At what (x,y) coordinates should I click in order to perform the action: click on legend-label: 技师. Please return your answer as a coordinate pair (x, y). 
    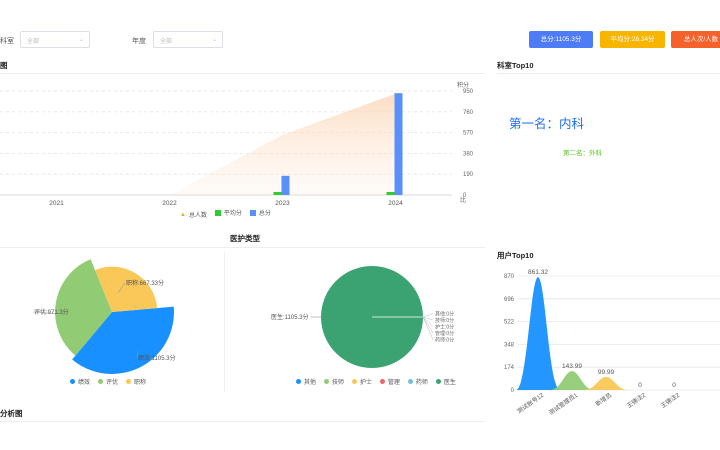
    Looking at the image, I should click on (337, 383).